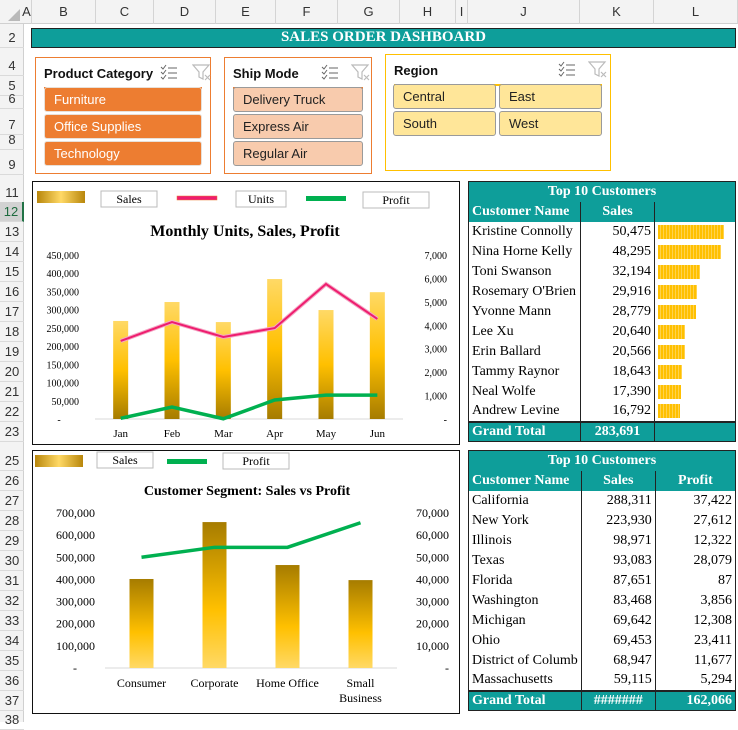 The image size is (738, 730). Describe the element at coordinates (12, 641) in the screenshot. I see `row-header: 34` at that location.